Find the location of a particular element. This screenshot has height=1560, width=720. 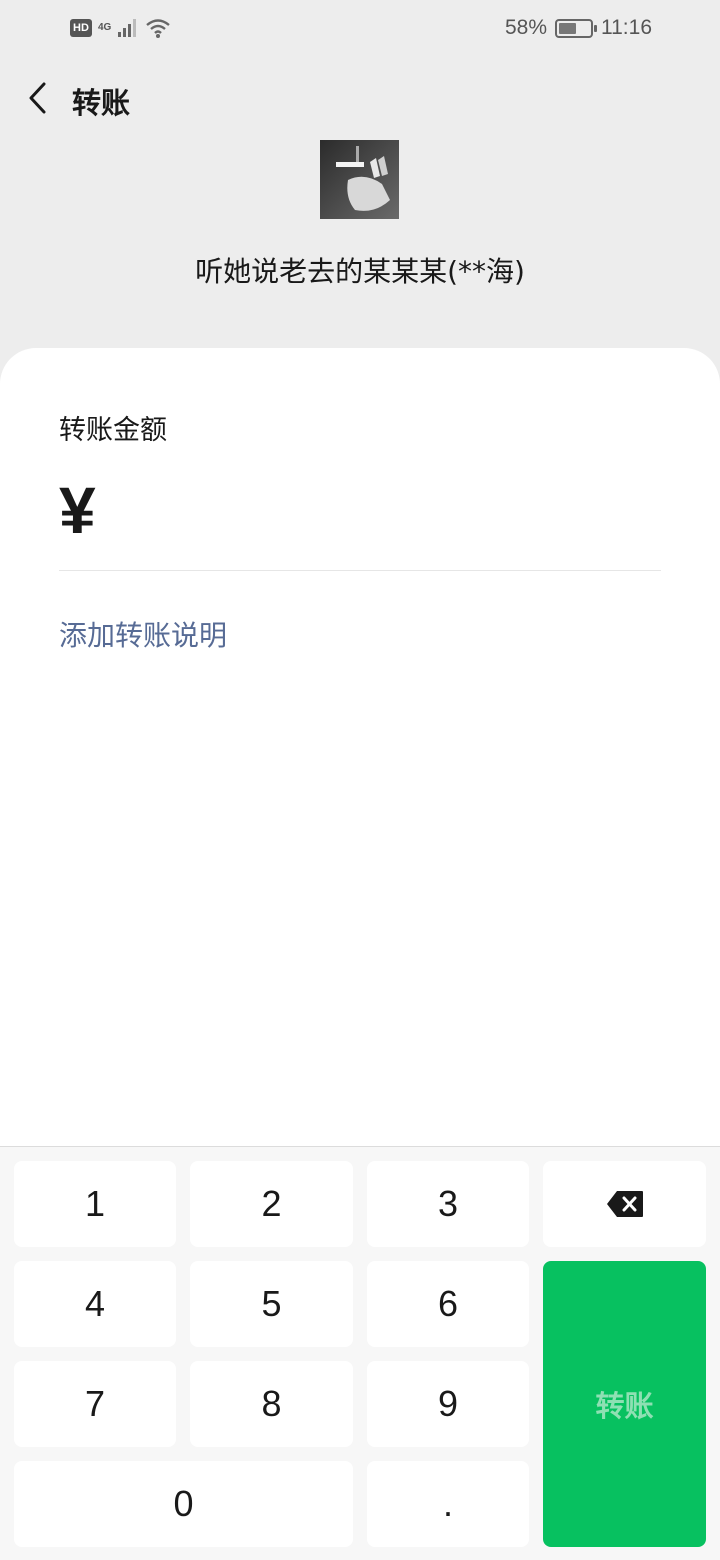

avatar-image is located at coordinates (359, 179).